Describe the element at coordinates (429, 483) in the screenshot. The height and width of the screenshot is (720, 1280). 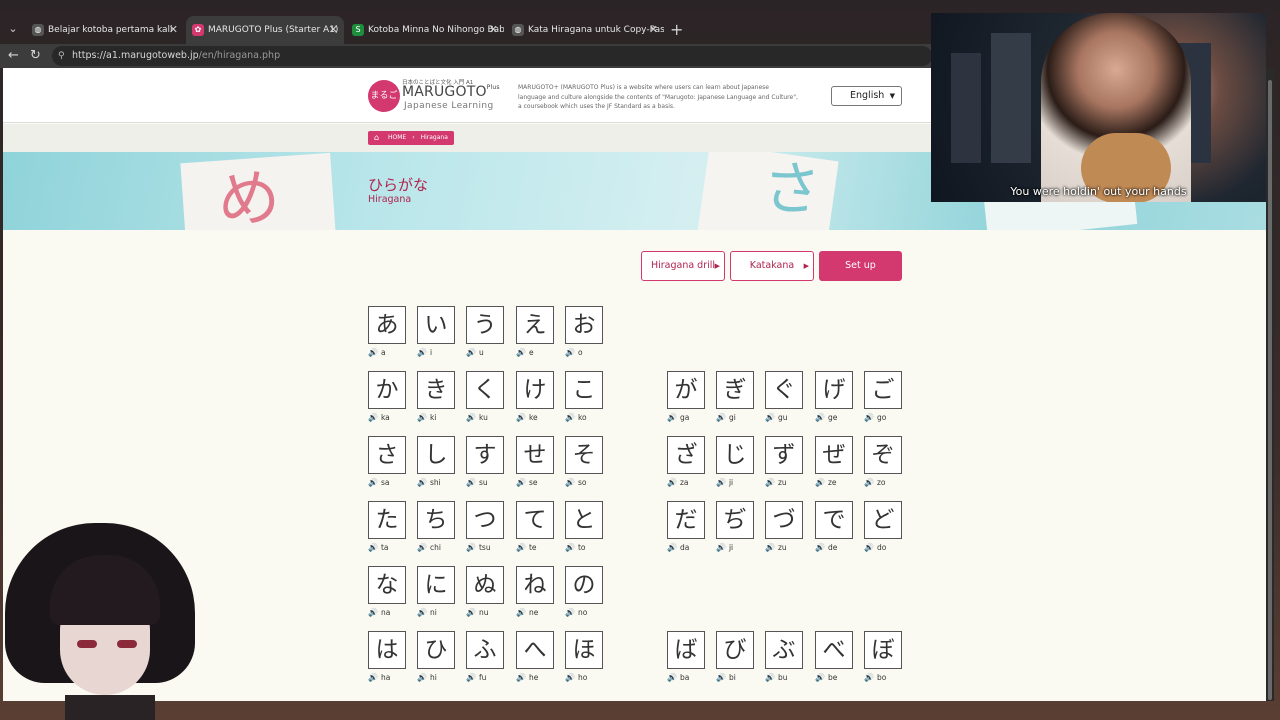
I see `kana-audio-link: 🔊 shi` at that location.